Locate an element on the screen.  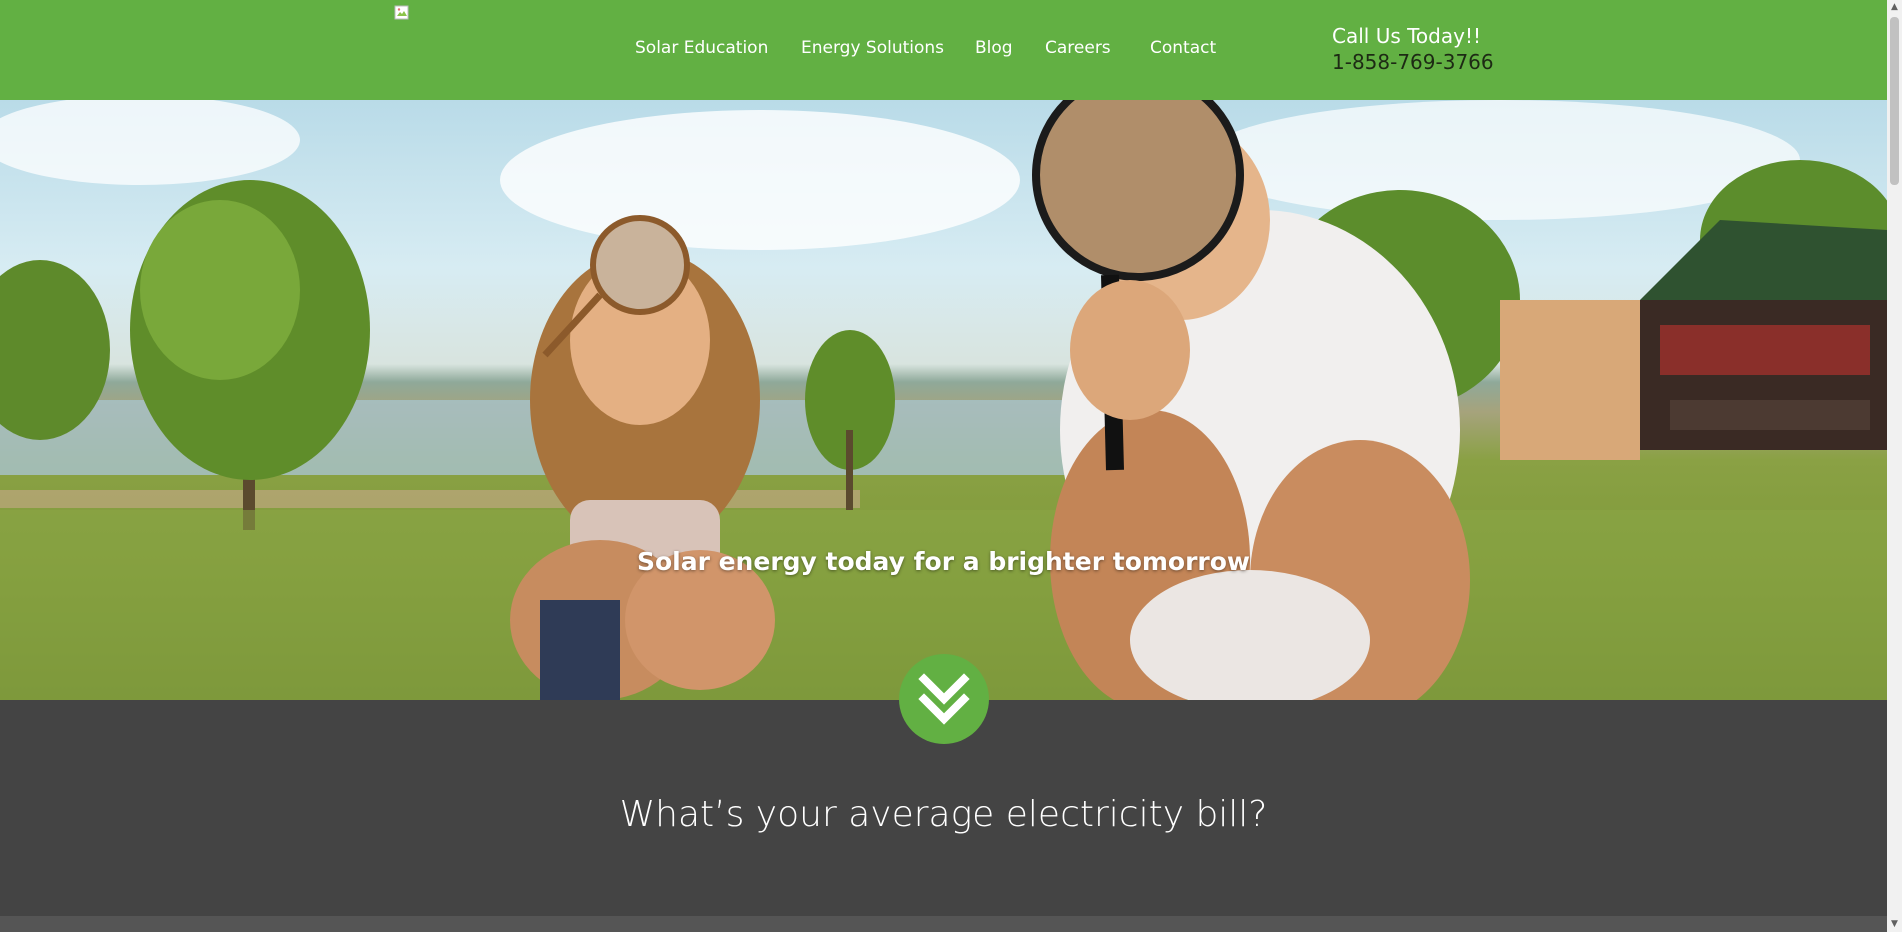
page-scrollbar: ▲ ▼ is located at coordinates (1894, 466).